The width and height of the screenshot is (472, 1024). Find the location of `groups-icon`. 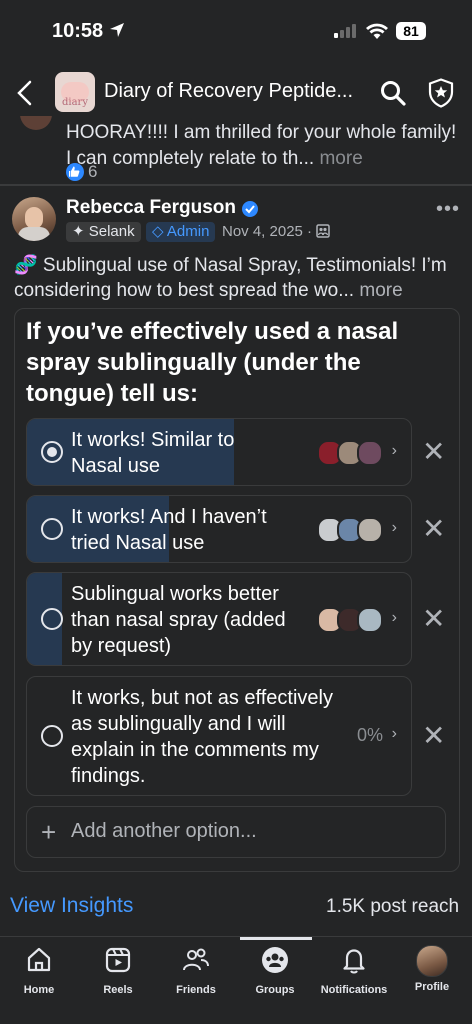

groups-icon is located at coordinates (275, 960).